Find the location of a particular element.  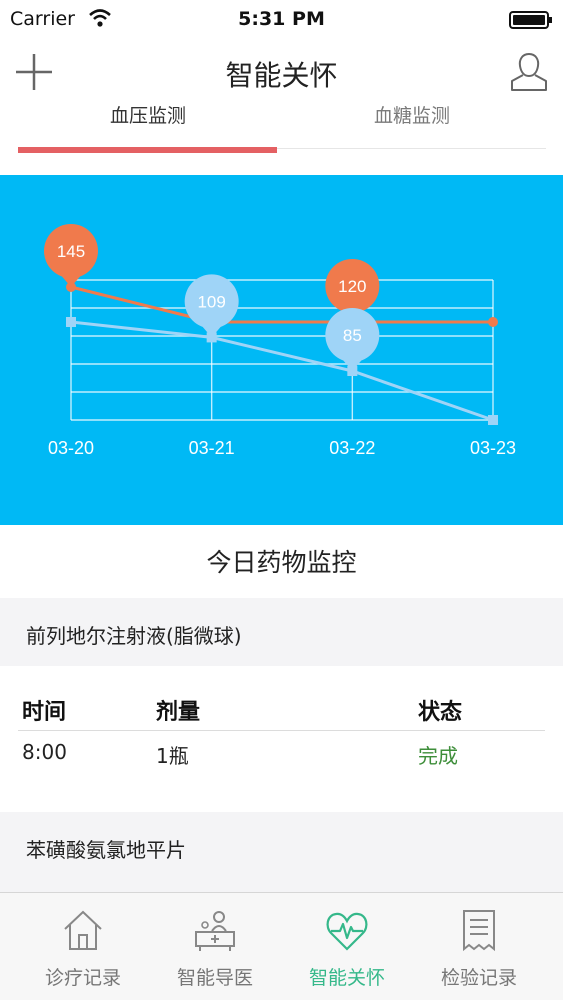

medication-section-title: 今日药物监控 is located at coordinates (281, 562).